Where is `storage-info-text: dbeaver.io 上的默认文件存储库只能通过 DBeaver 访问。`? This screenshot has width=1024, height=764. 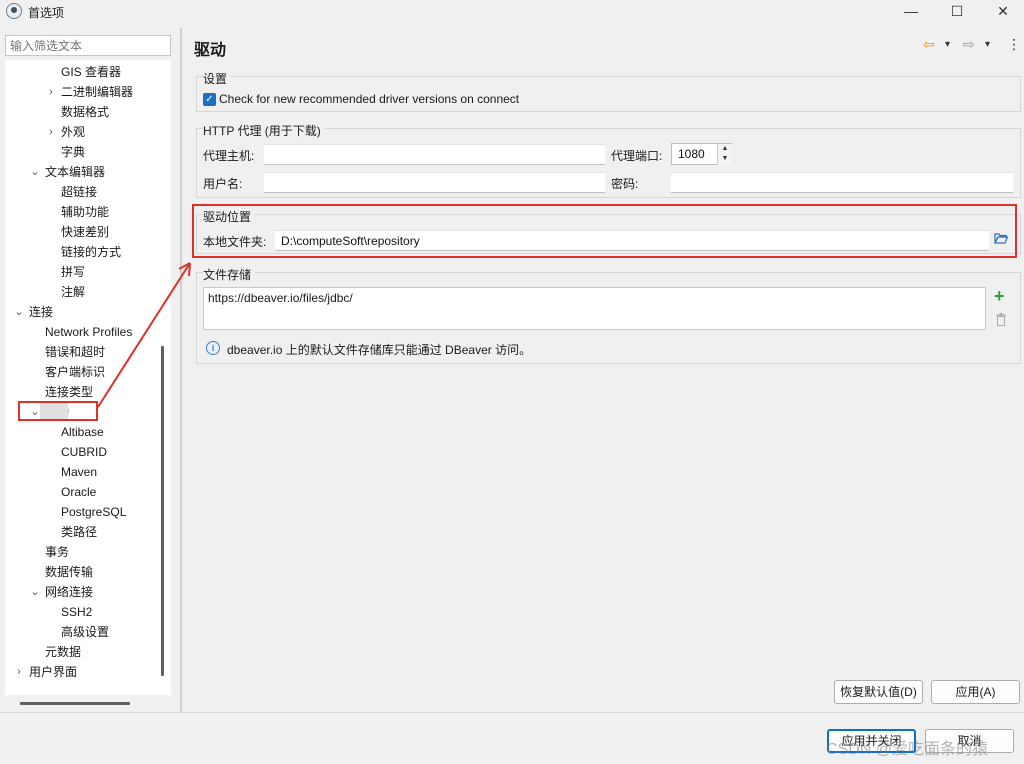
storage-info-text: dbeaver.io 上的默认文件存储库只能通过 DBeaver 访问。 is located at coordinates (379, 350).